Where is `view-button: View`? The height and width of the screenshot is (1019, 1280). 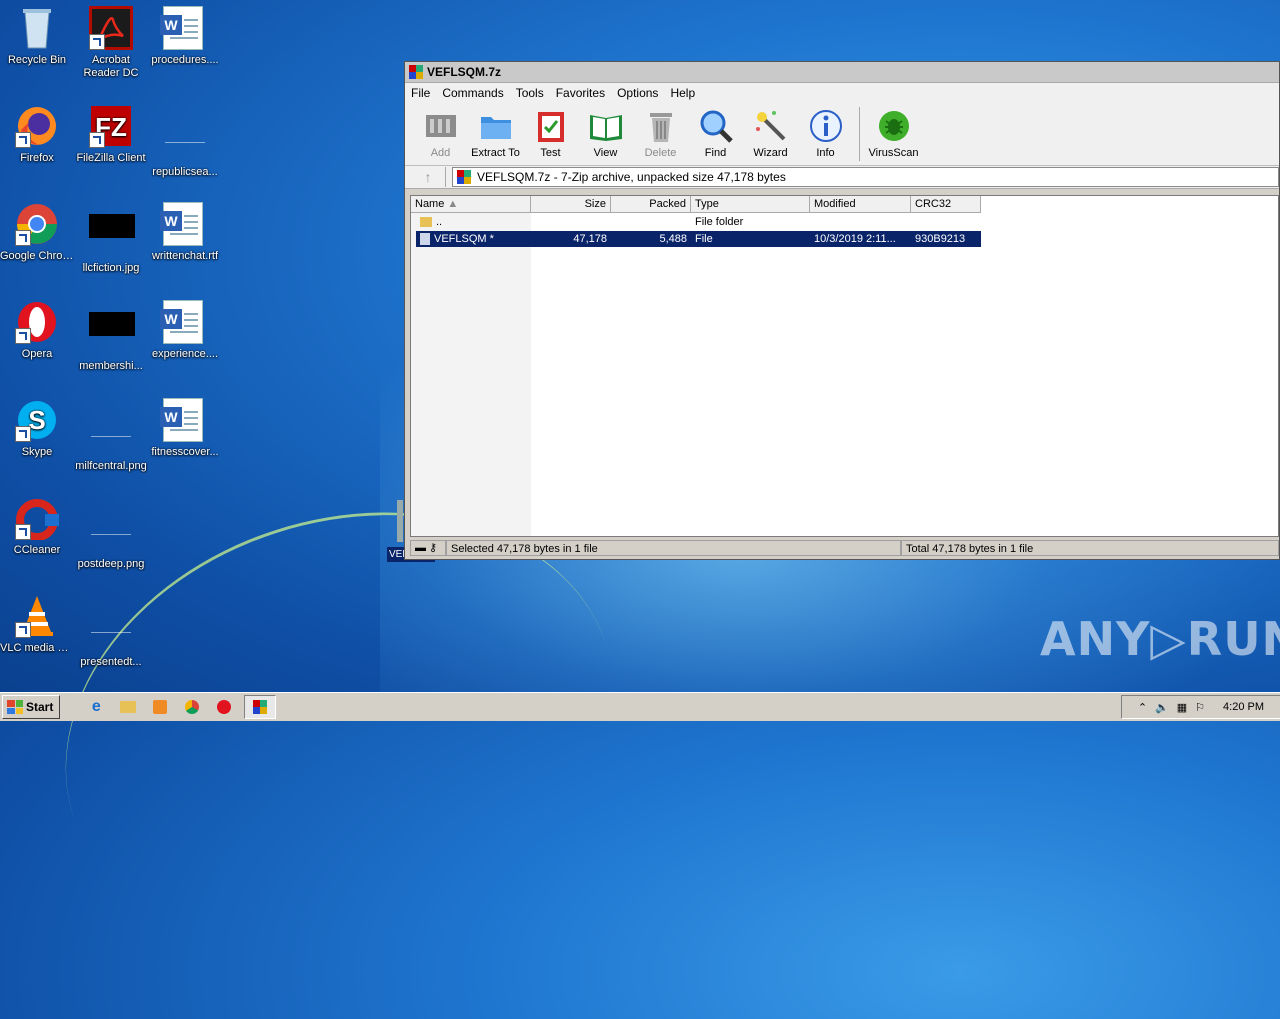
view-button: View is located at coordinates (605, 134).